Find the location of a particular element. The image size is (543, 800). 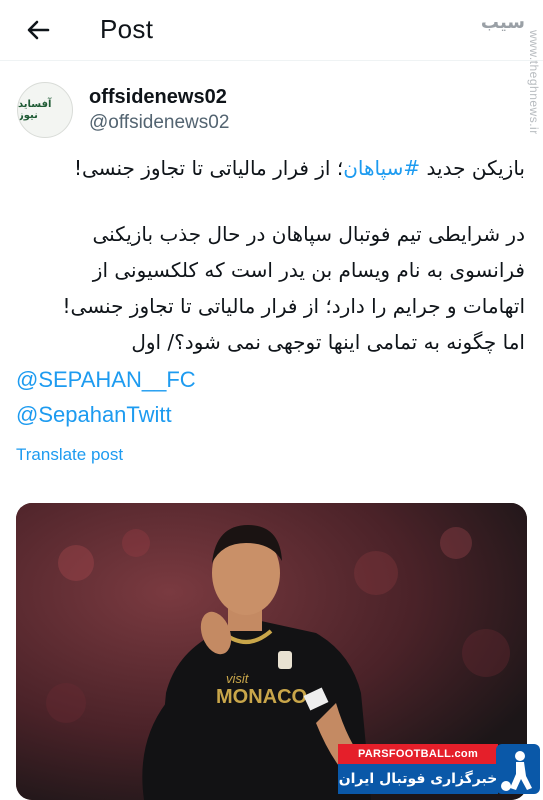

football-player-icon is located at coordinates (518, 770).